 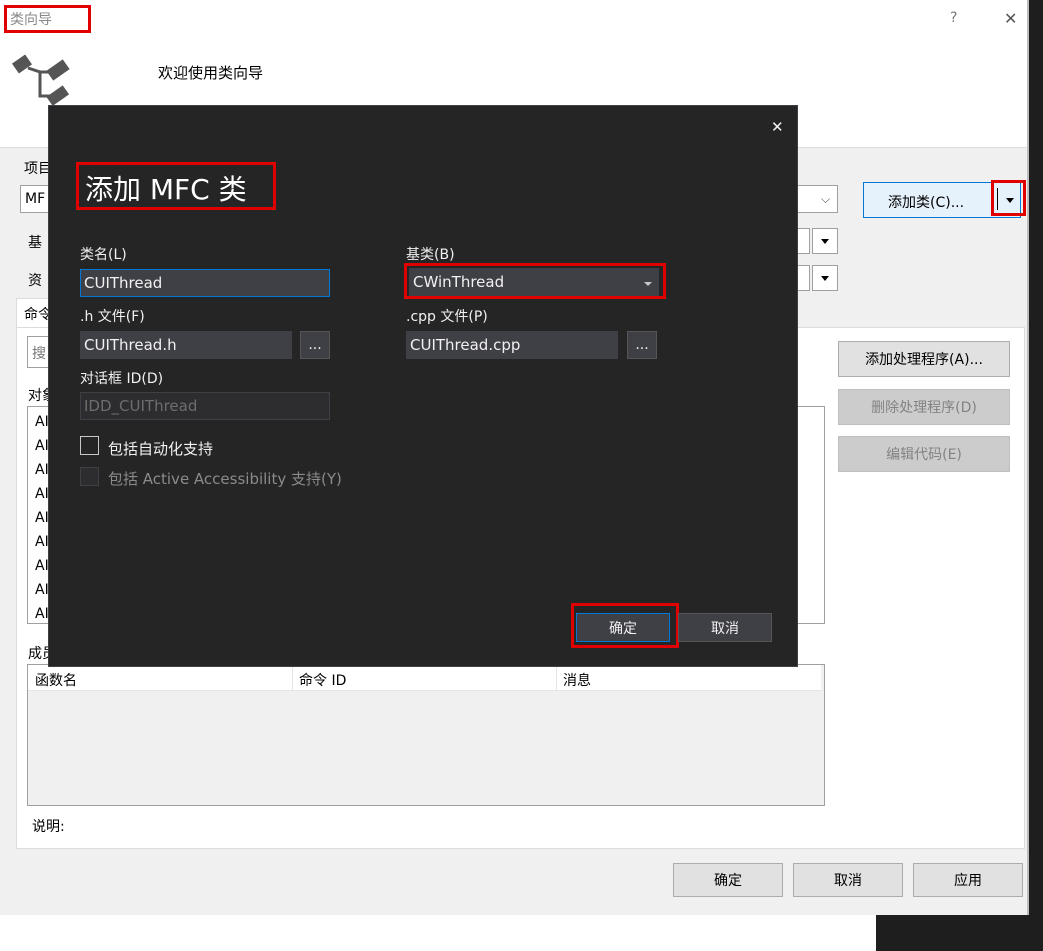 What do you see at coordinates (521, 19) in the screenshot?
I see `title-bar` at bounding box center [521, 19].